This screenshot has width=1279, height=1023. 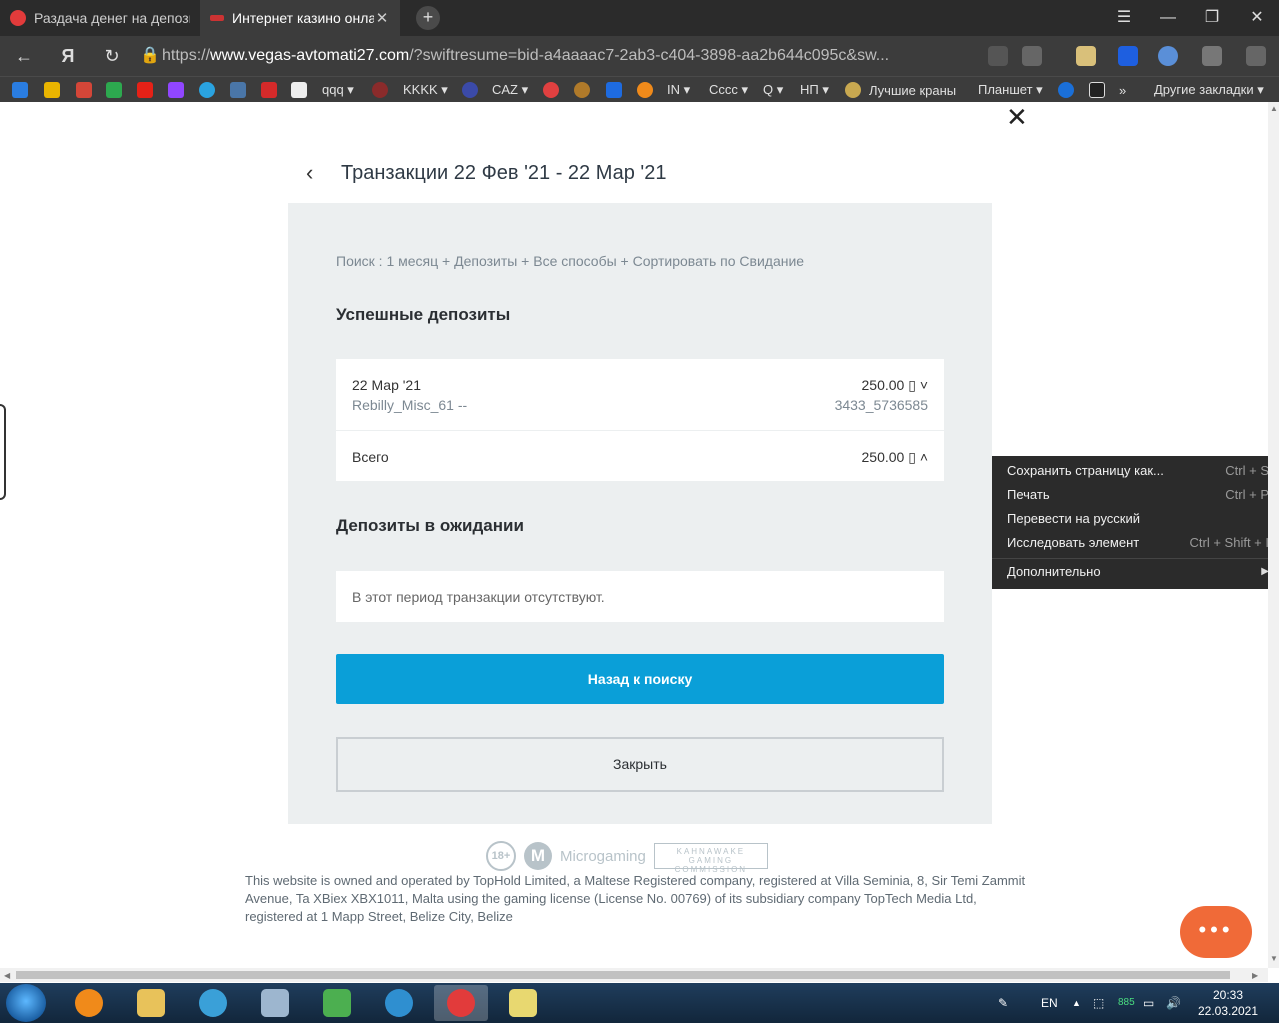 I want to click on minimize-button: —, so click(x=1168, y=18).